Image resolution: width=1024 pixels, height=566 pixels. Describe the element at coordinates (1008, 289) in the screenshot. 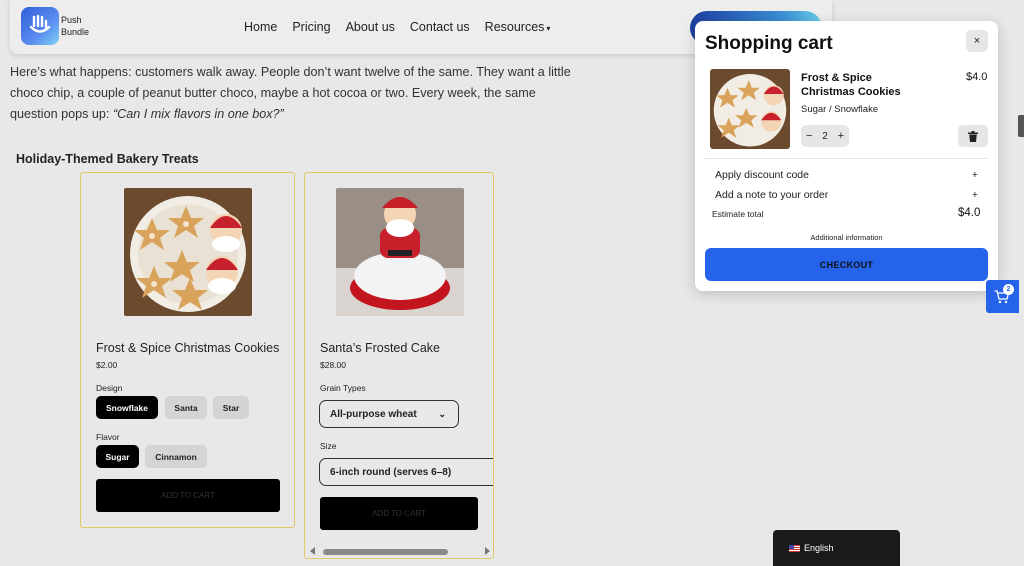

I see `cart-count-badge: 2` at that location.